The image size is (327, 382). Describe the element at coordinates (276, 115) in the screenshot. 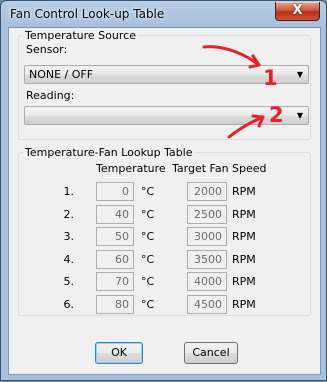

I see `annotation-marker-2: 2` at that location.